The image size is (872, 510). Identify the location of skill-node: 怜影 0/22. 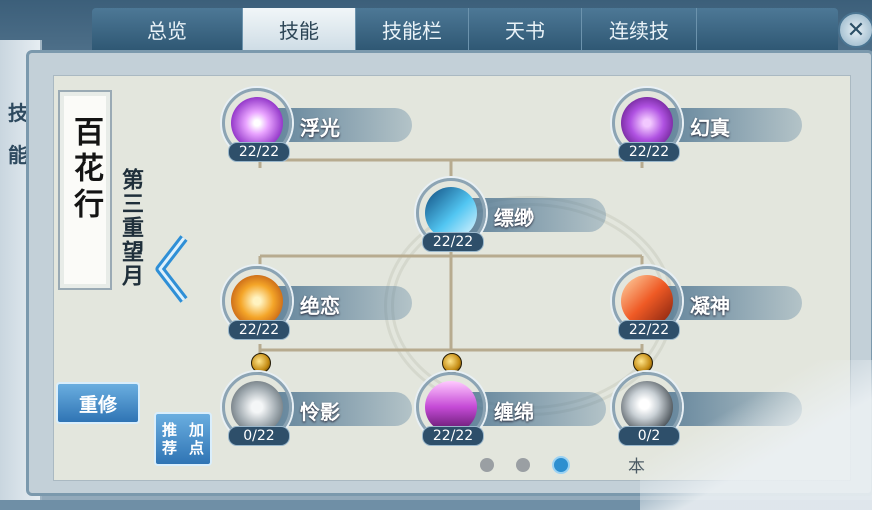
(317, 409).